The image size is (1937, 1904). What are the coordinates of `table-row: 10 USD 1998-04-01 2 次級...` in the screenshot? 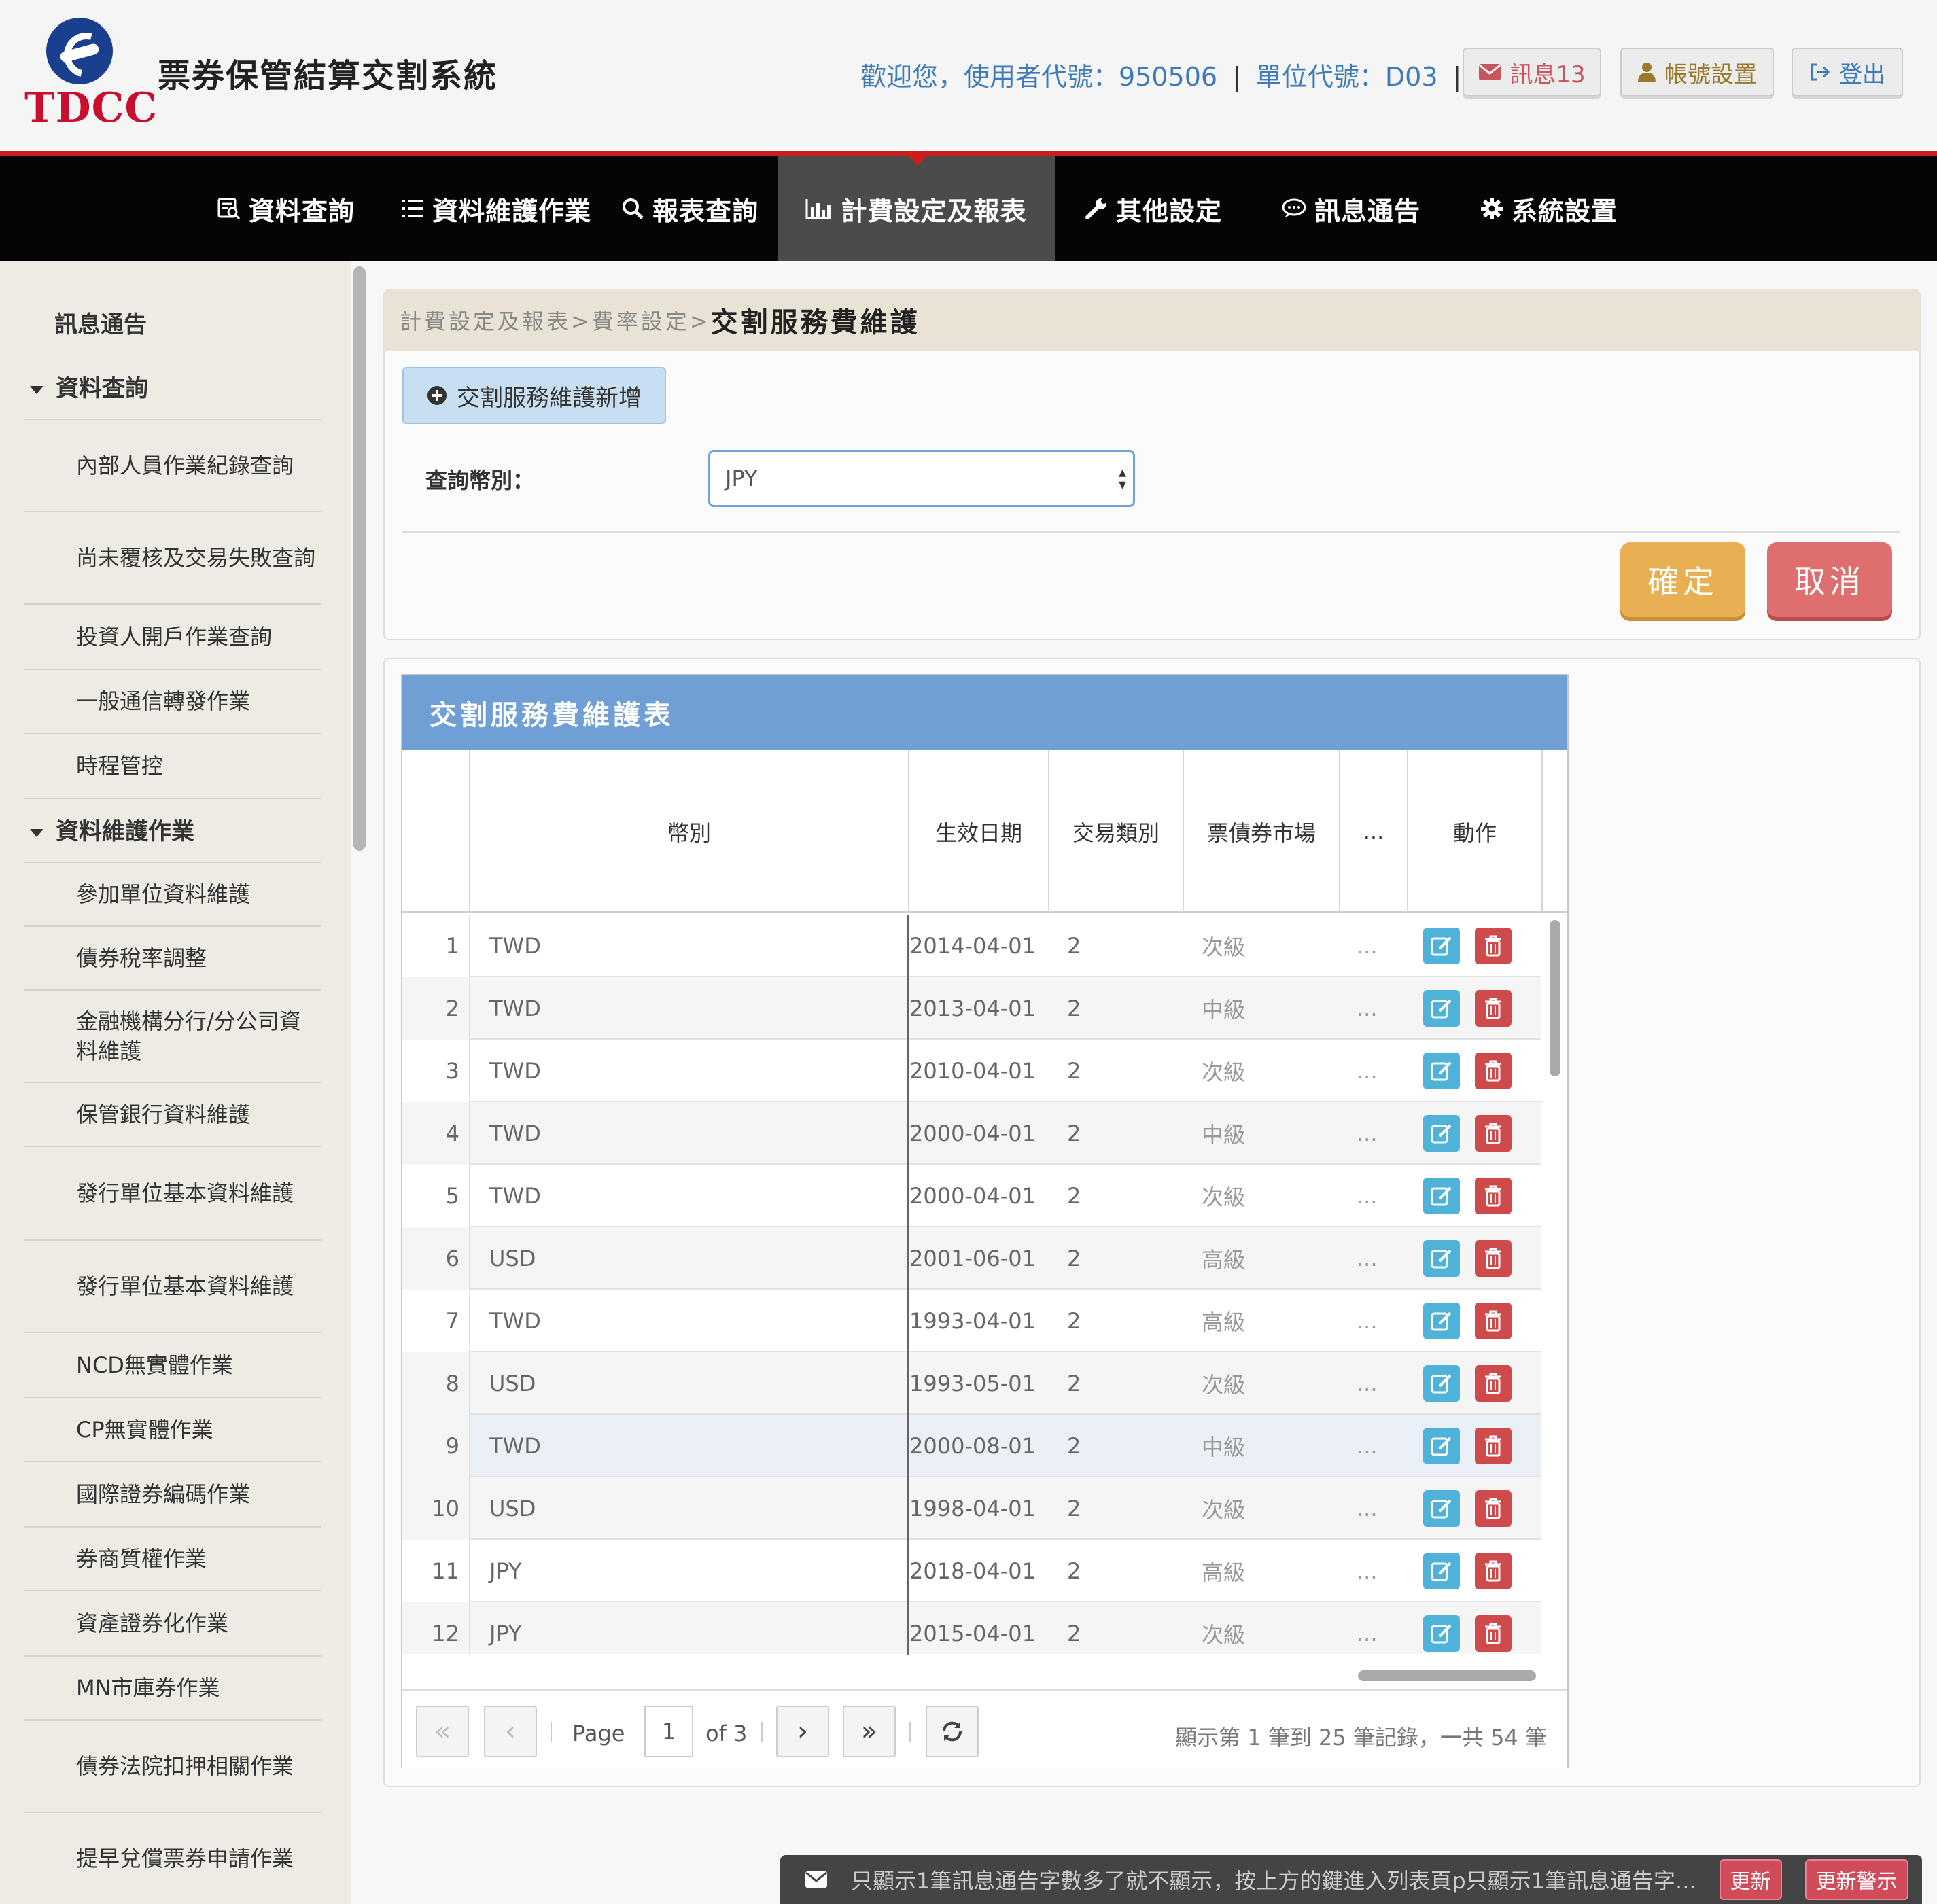 It's located at (971, 1508).